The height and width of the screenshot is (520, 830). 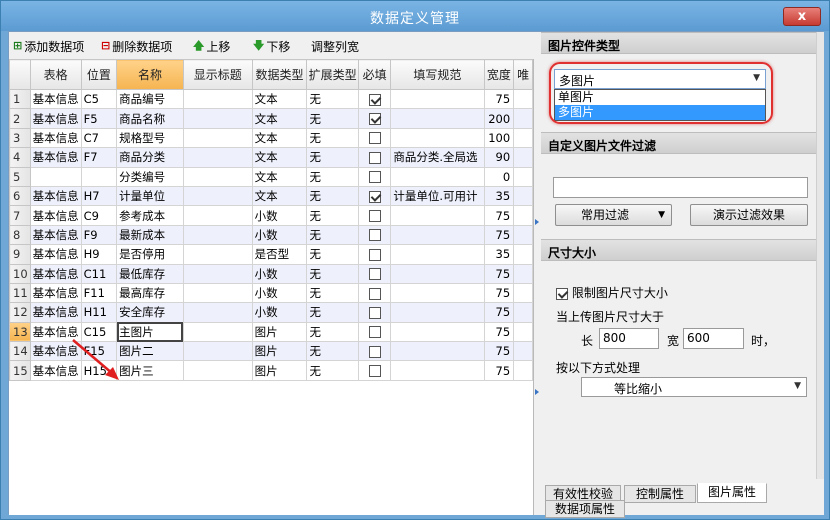 What do you see at coordinates (20, 157) in the screenshot?
I see `row-number: 4` at bounding box center [20, 157].